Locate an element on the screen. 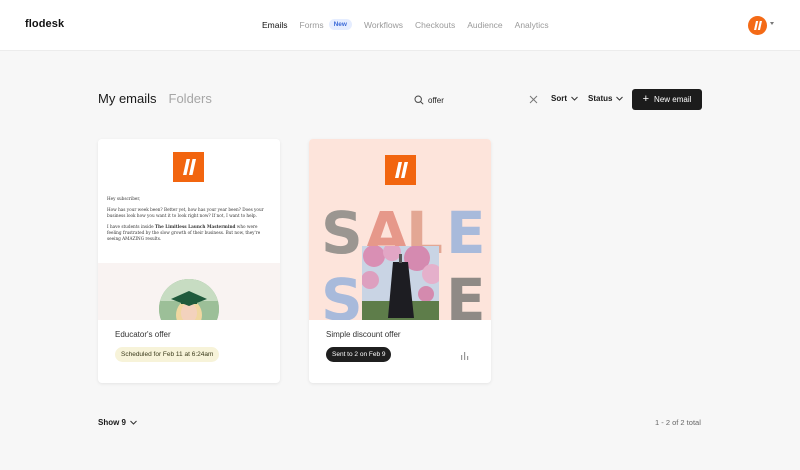  status-badge: Scheduled for Feb 11 at 6:24am is located at coordinates (167, 354).